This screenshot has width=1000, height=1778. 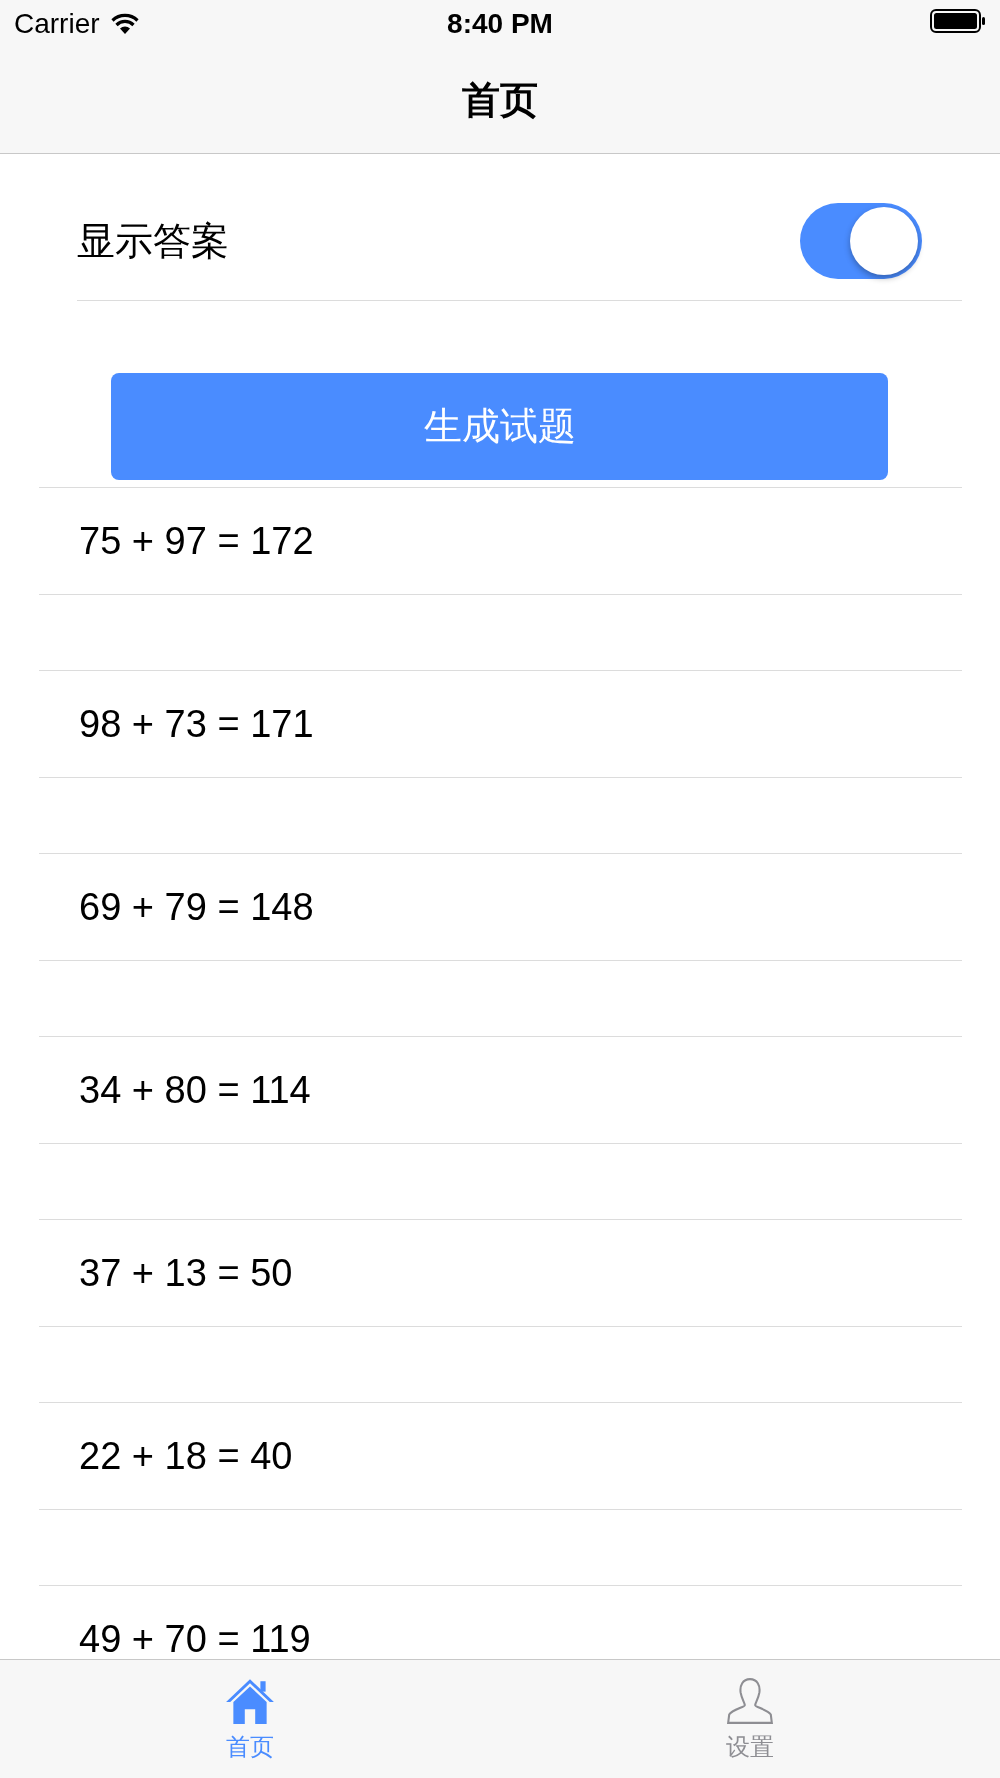 What do you see at coordinates (124, 24) in the screenshot?
I see `wifi-icon` at bounding box center [124, 24].